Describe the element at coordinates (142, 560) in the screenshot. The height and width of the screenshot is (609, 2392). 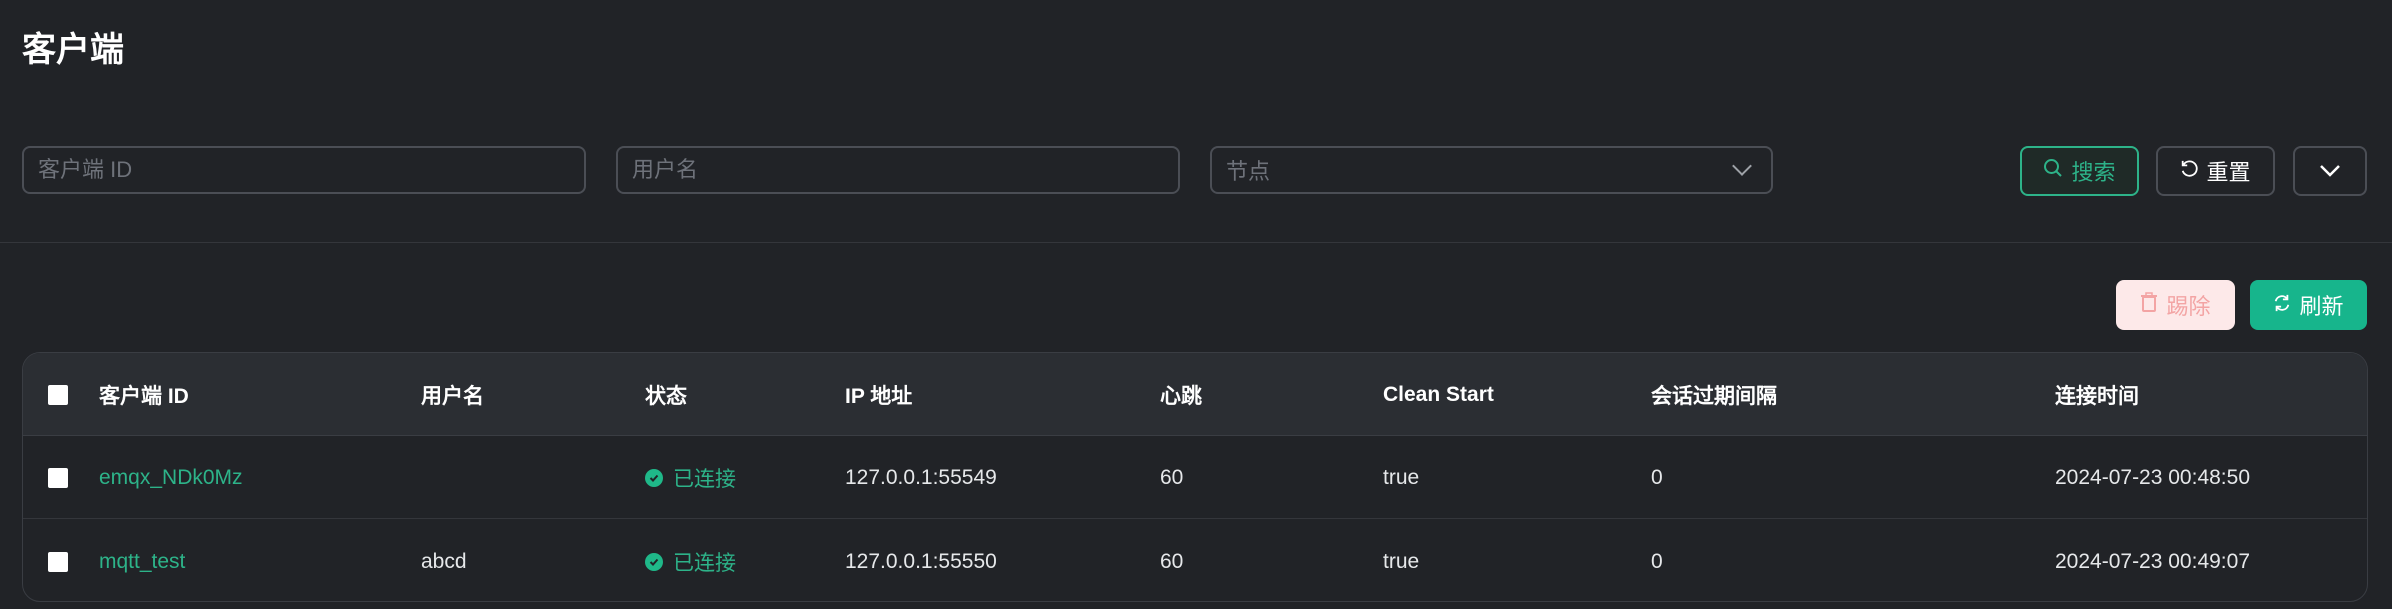
I see `client-id-link: mqtt_test` at that location.